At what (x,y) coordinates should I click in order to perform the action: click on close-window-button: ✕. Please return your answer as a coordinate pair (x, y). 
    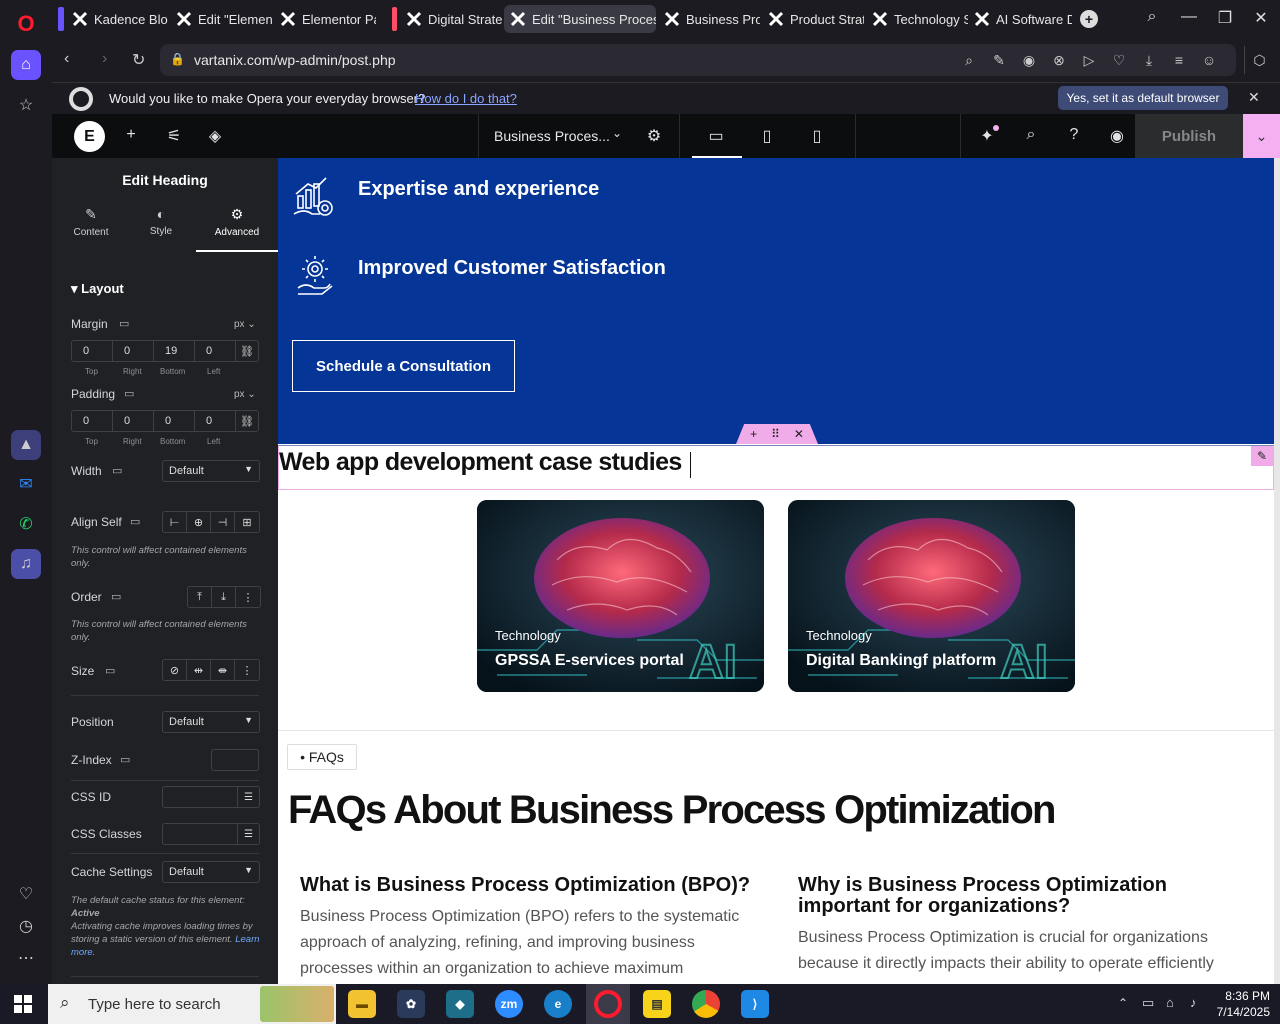
    Looking at the image, I should click on (1261, 18).